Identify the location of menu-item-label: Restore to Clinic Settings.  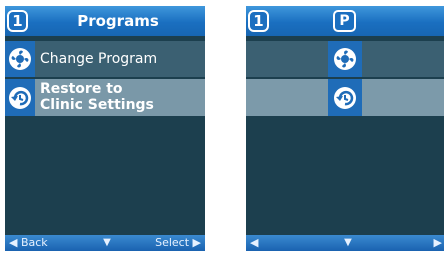
(97, 97).